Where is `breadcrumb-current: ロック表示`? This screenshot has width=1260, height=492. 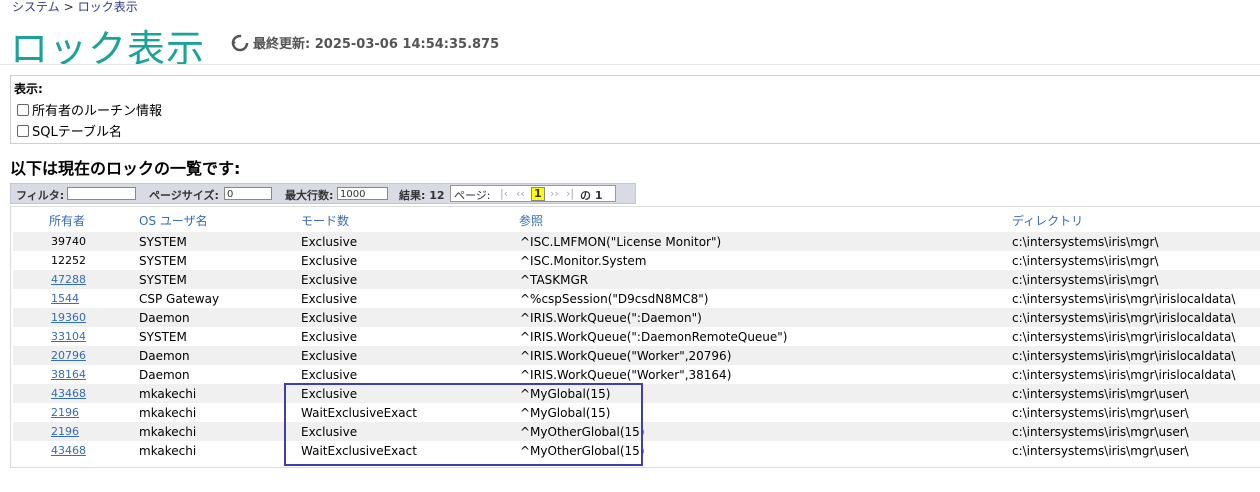
breadcrumb-current: ロック表示 is located at coordinates (108, 7).